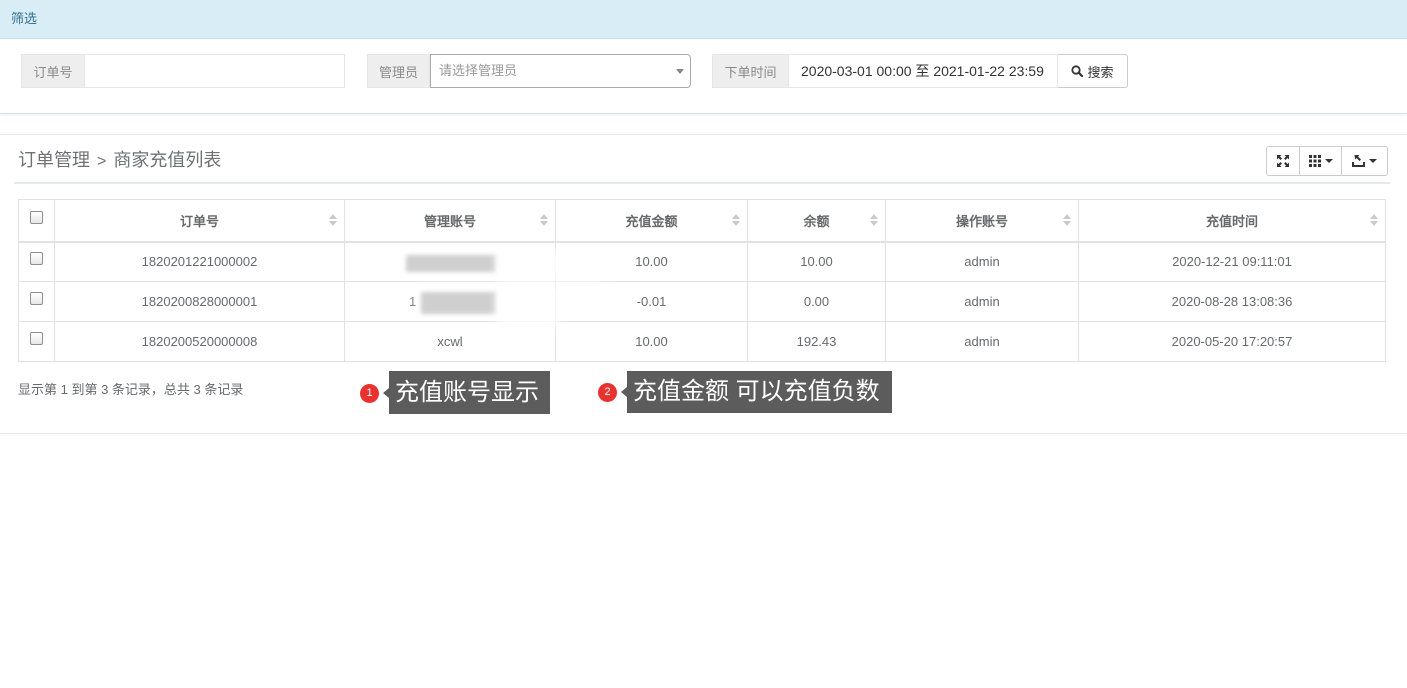  Describe the element at coordinates (1232, 261) in the screenshot. I see `time-cell: 2020-12-21 09:11:01` at that location.